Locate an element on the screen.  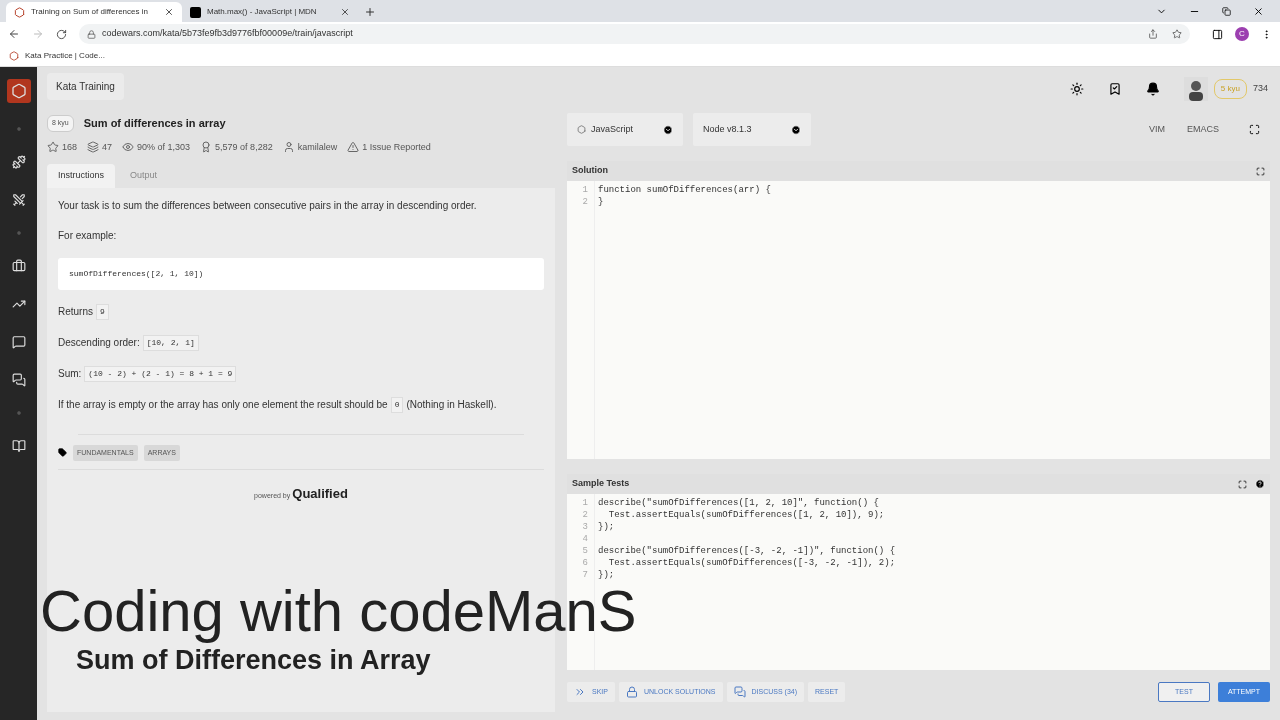
stat-text: 47 is located at coordinates (107, 147).